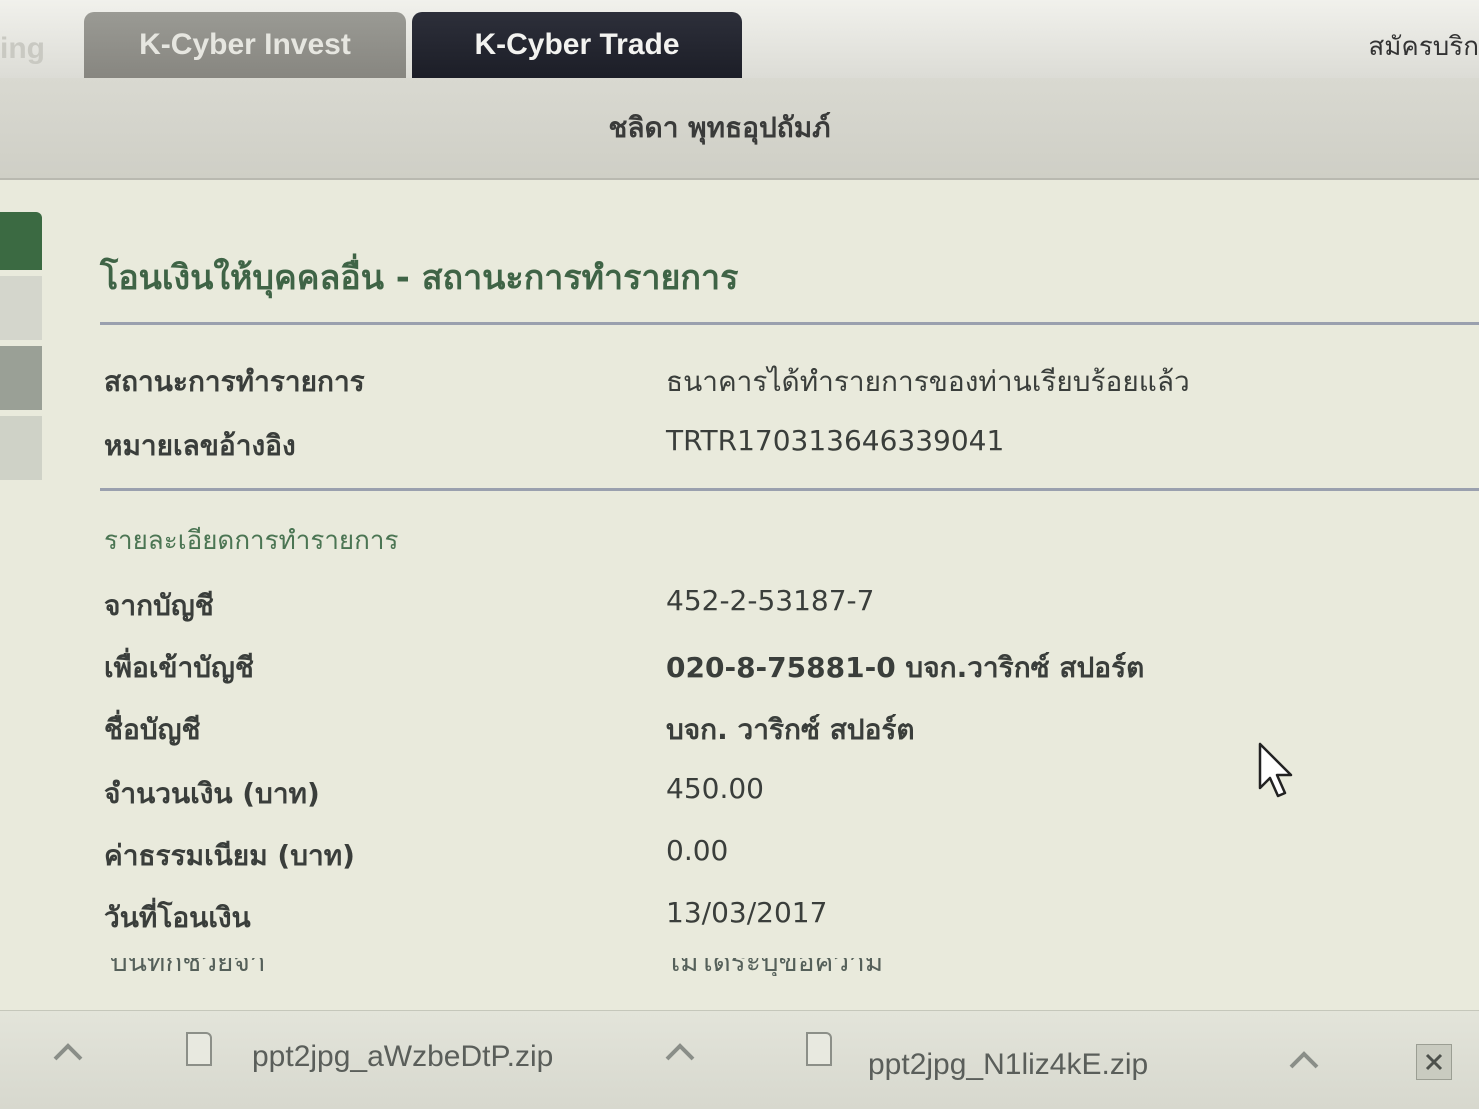 This screenshot has height=1109, width=1479. Describe the element at coordinates (245, 45) in the screenshot. I see `tab-k-cyber-invest: K-Cyber Invest` at that location.